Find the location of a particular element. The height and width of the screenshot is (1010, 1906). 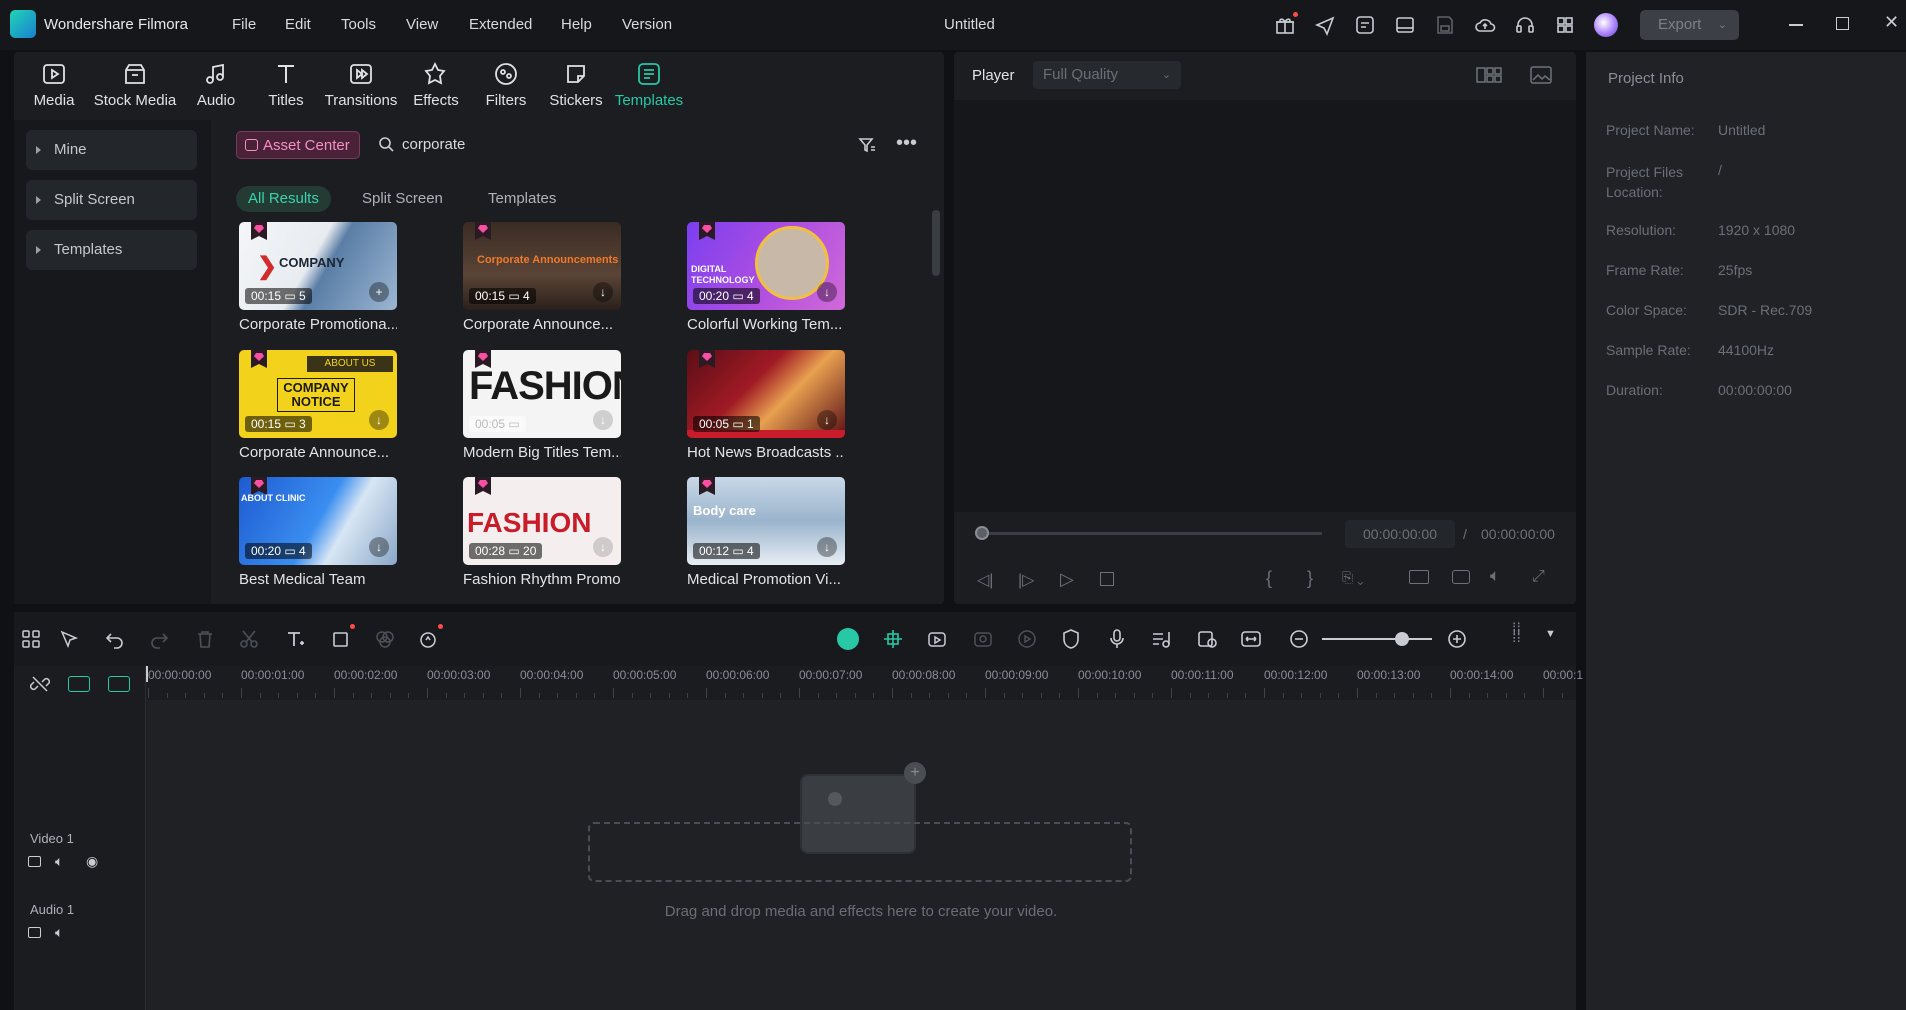

sidebar-item-templates: Templates is located at coordinates (111, 250).